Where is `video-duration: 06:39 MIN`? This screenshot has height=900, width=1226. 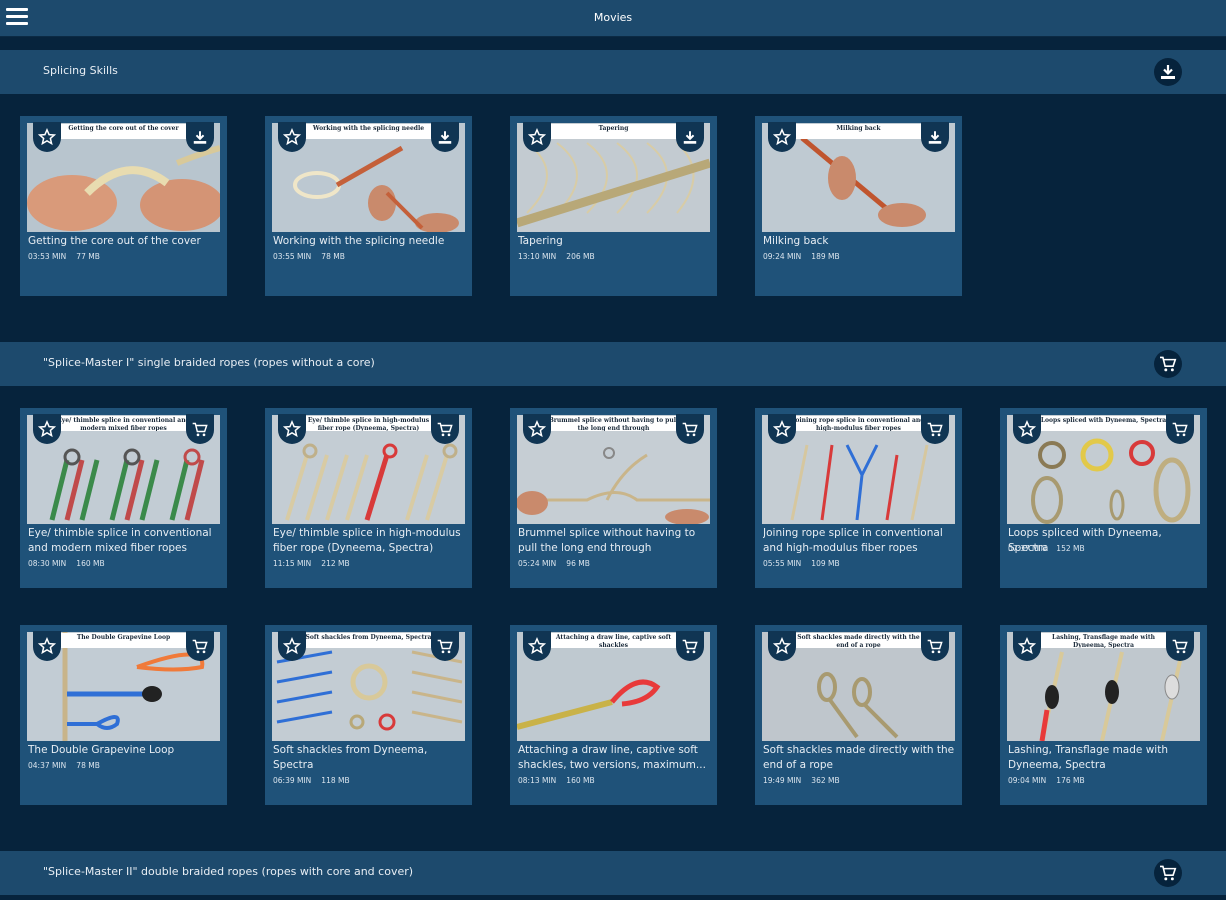 video-duration: 06:39 MIN is located at coordinates (292, 780).